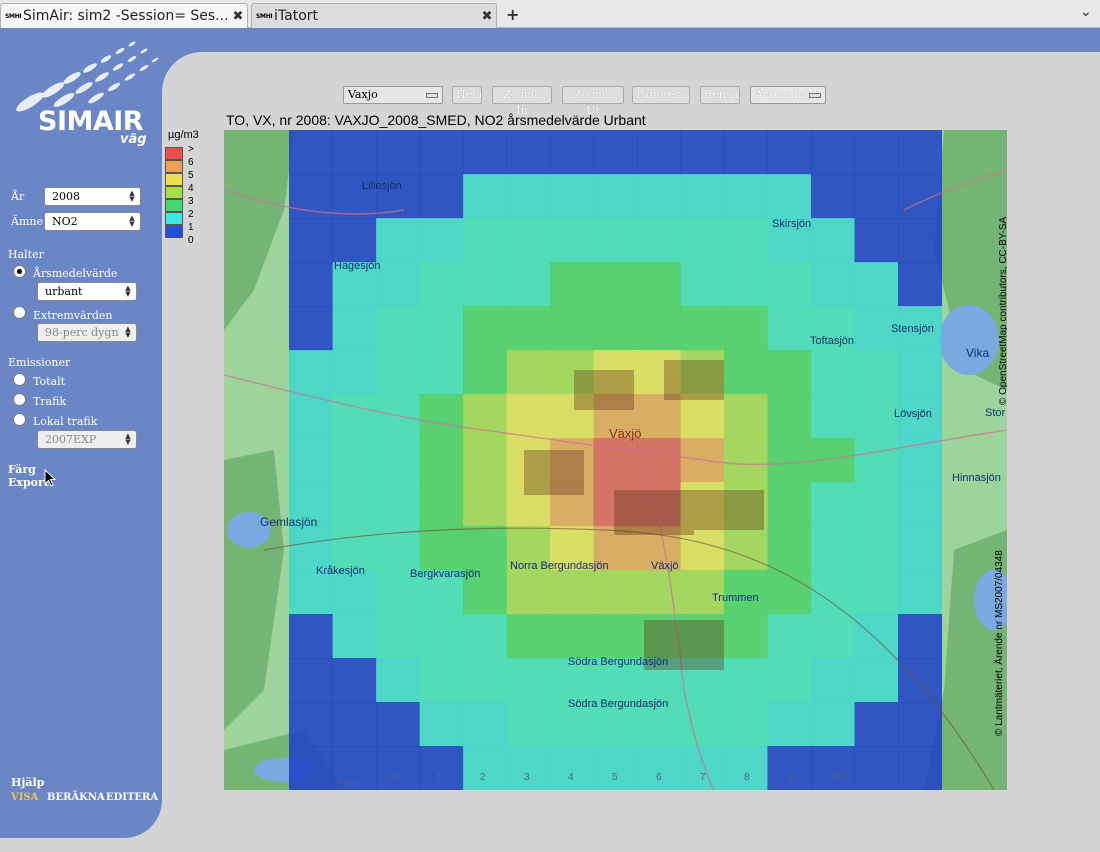  What do you see at coordinates (133, 139) in the screenshot?
I see `logo-subtext: väg` at bounding box center [133, 139].